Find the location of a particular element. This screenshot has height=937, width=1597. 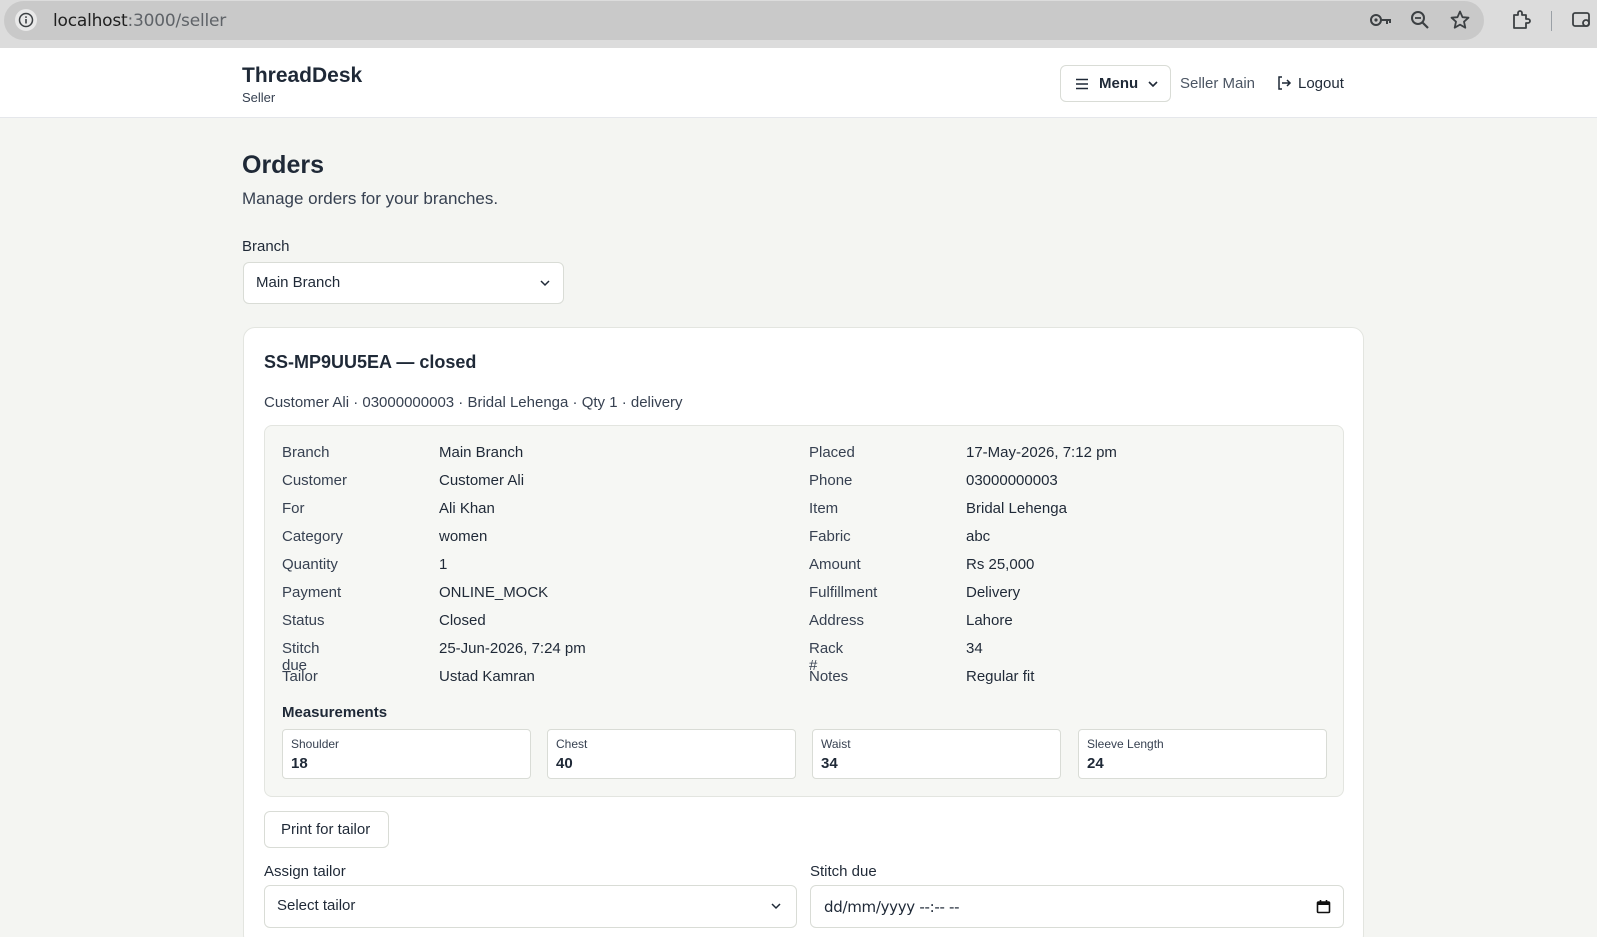

detail-value: Ustad Kamran is located at coordinates (487, 676).